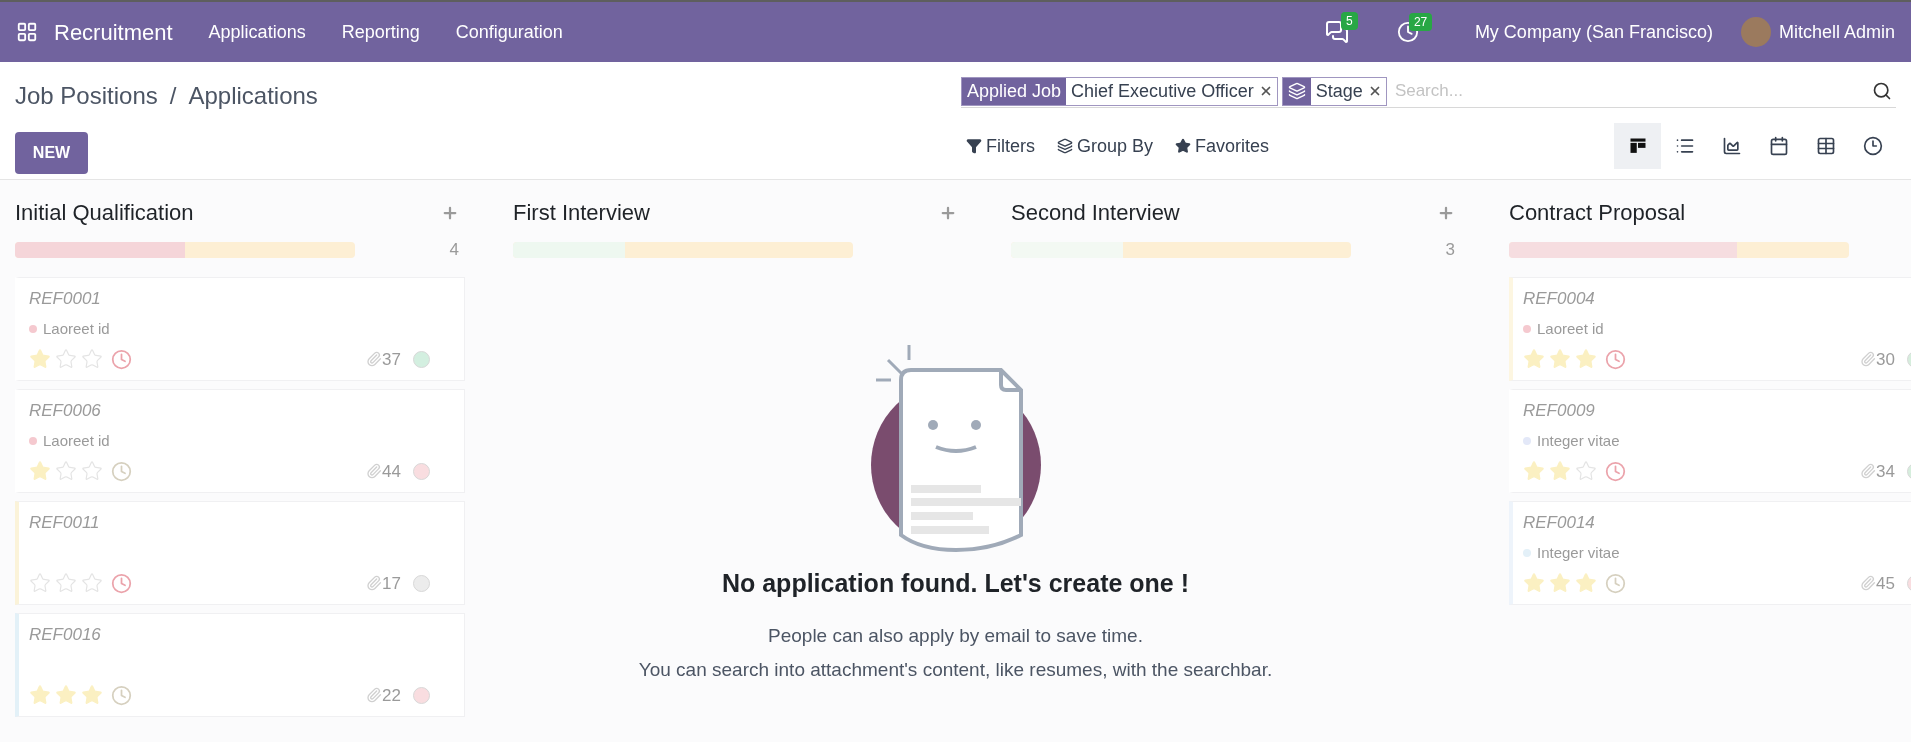 Image resolution: width=1911 pixels, height=742 pixels. What do you see at coordinates (257, 32) in the screenshot?
I see `nav-menu-item: Applications` at bounding box center [257, 32].